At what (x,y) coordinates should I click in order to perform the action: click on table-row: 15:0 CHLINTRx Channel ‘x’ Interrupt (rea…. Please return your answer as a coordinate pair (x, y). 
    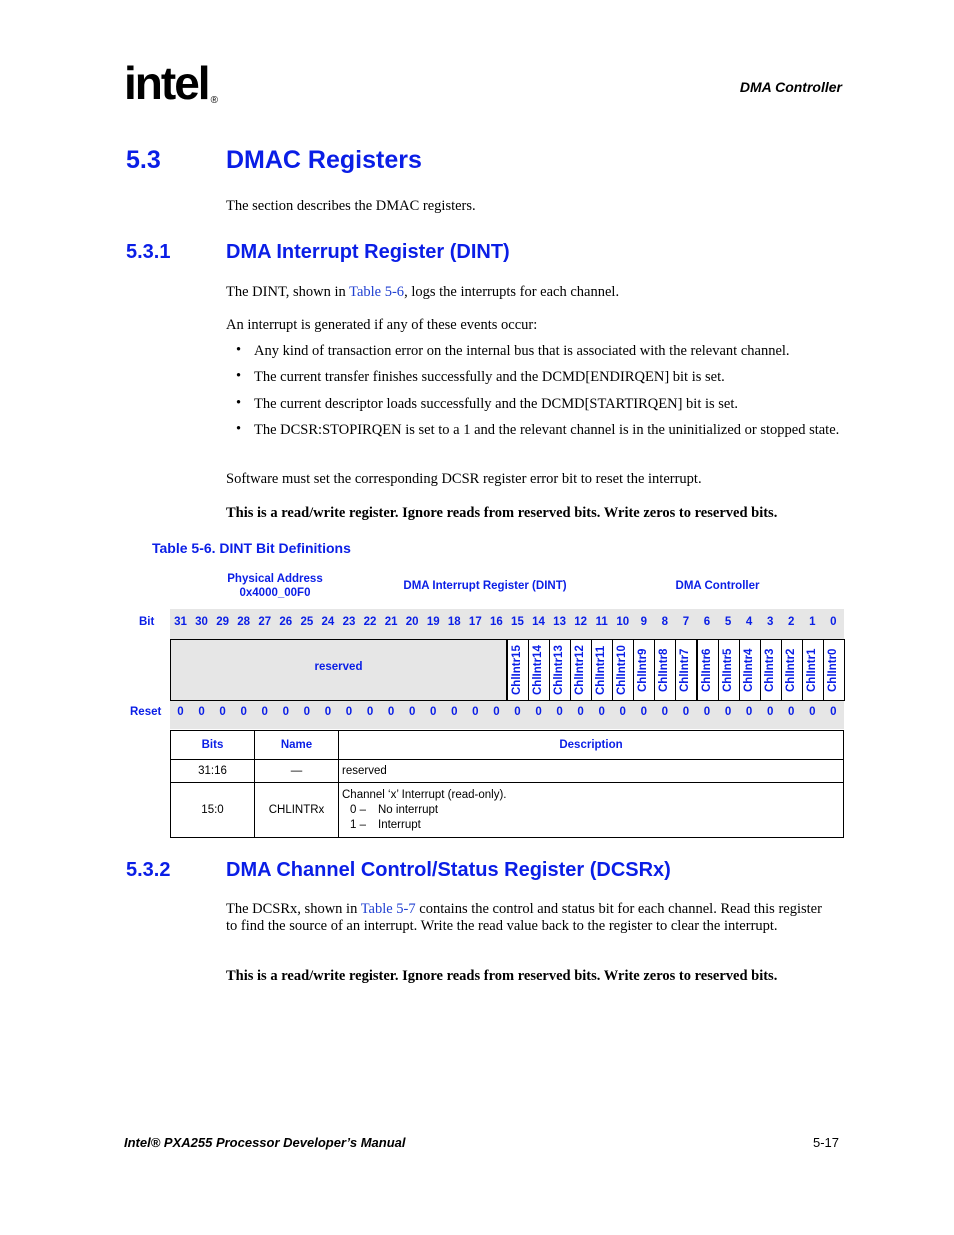
    Looking at the image, I should click on (507, 810).